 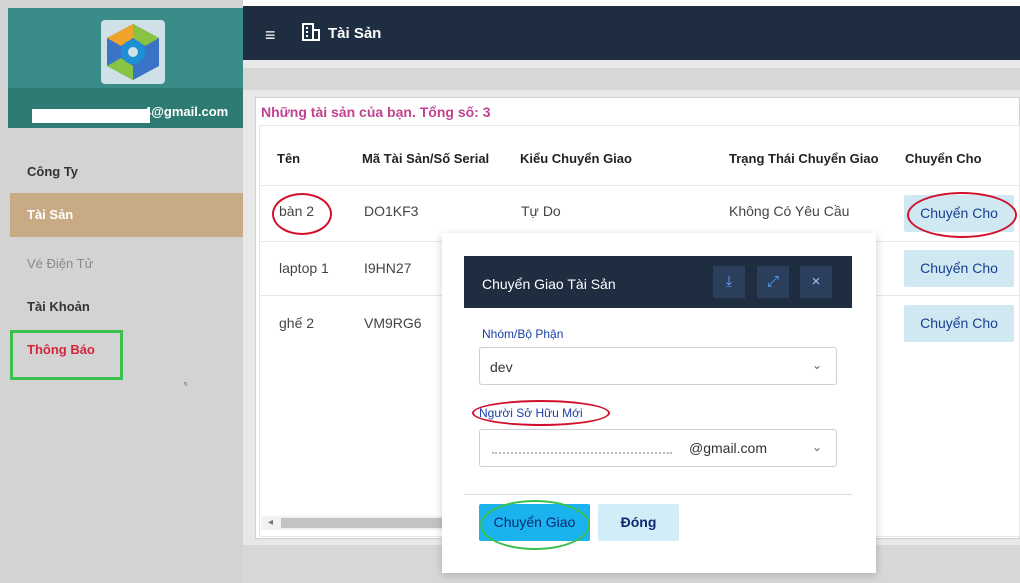 I want to click on group-select-value: dev, so click(x=501, y=367).